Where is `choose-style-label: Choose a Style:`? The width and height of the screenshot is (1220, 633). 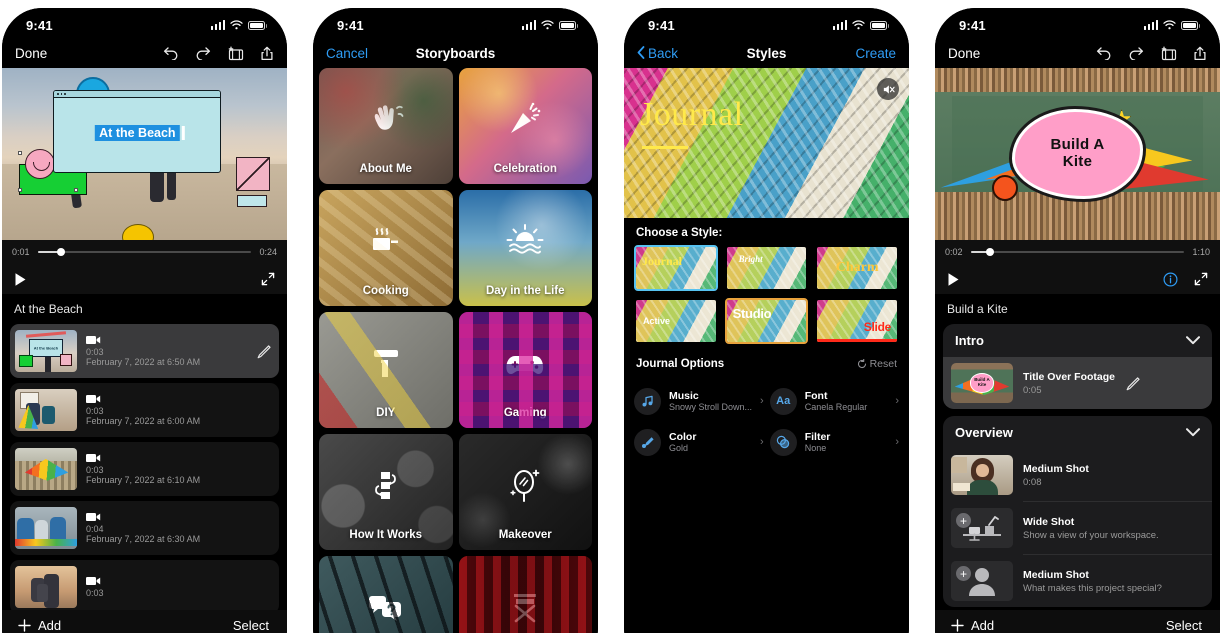 choose-style-label: Choose a Style: is located at coordinates (679, 233).